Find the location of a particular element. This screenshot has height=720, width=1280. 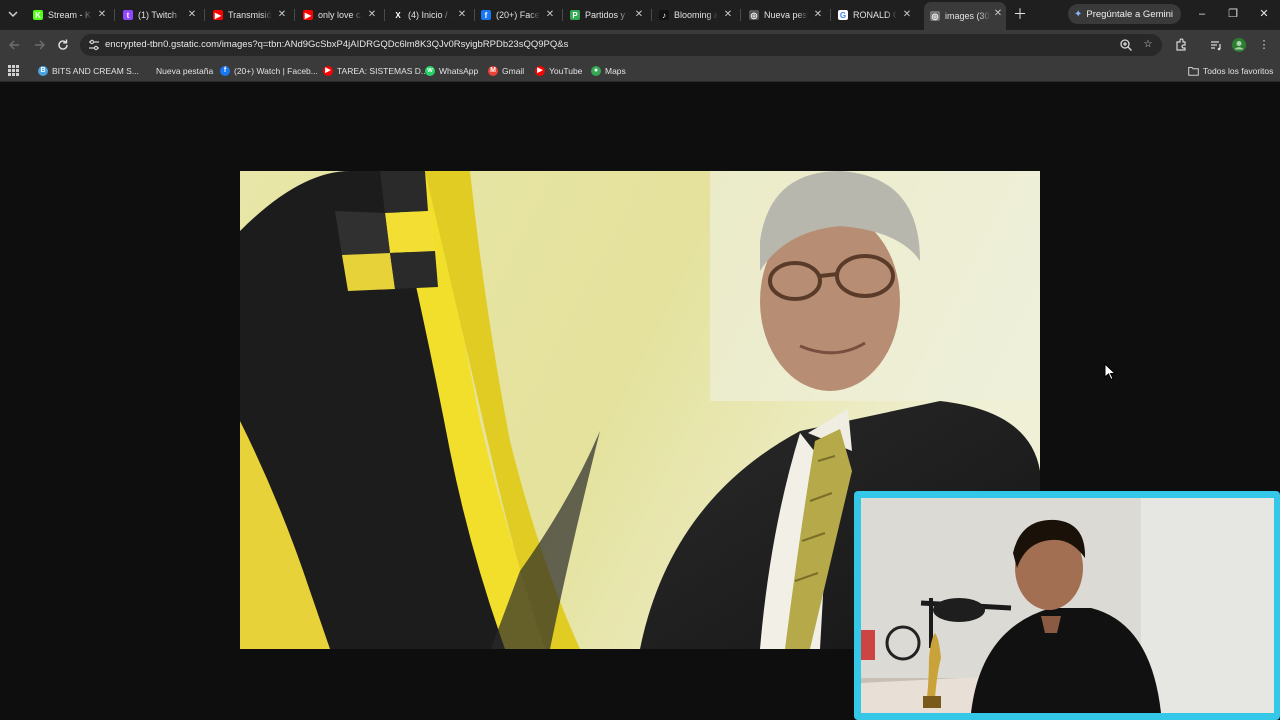

restore-button: ❐ is located at coordinates (1233, 14).